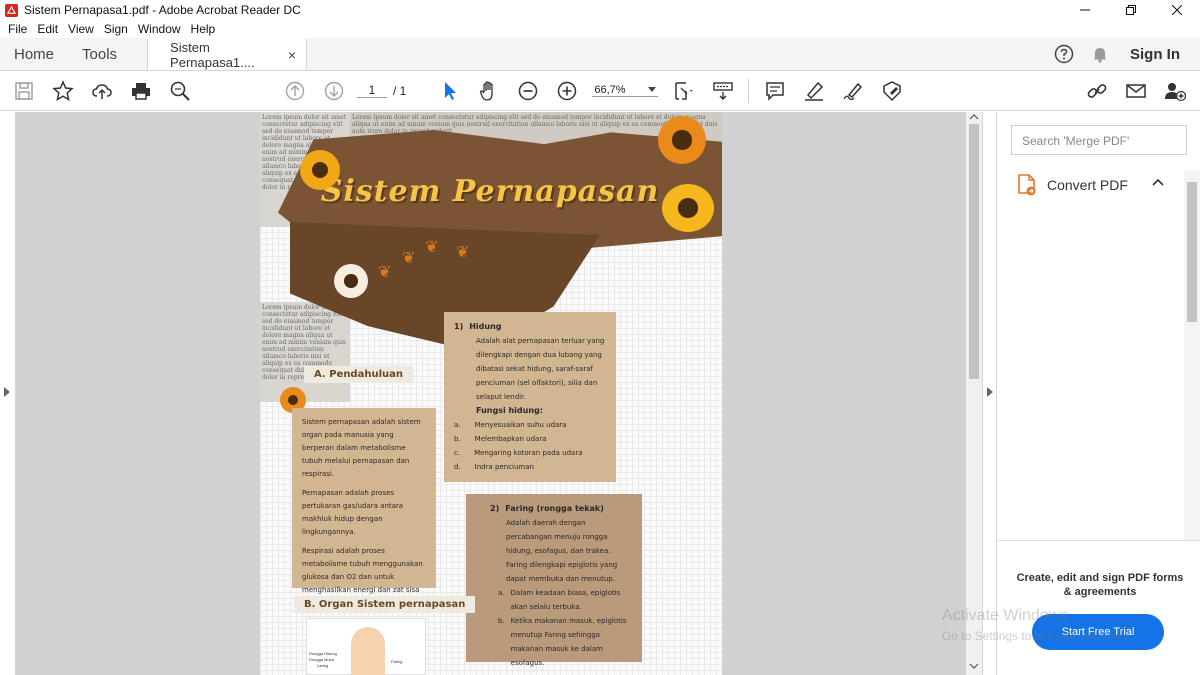  Describe the element at coordinates (11, 10) in the screenshot. I see `acrobat-app-icon` at that location.